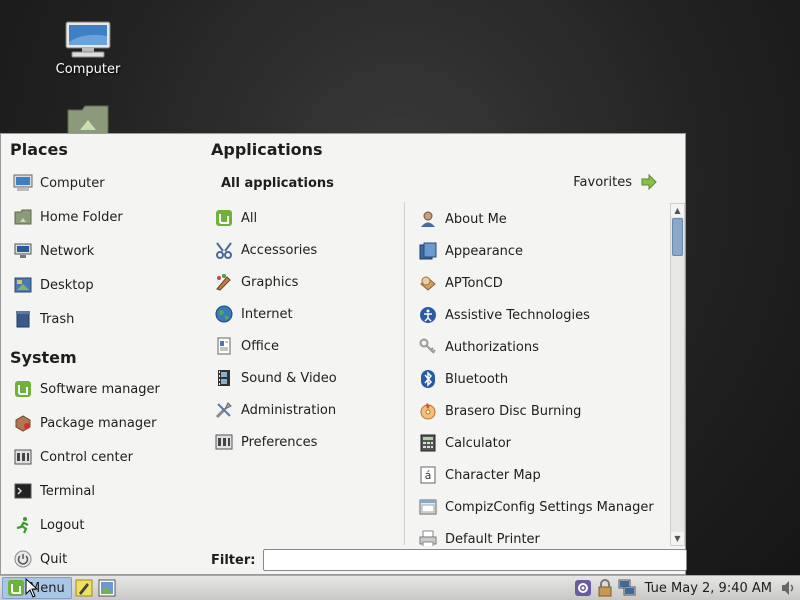  Describe the element at coordinates (39, 149) in the screenshot. I see `places-title: Places` at that location.